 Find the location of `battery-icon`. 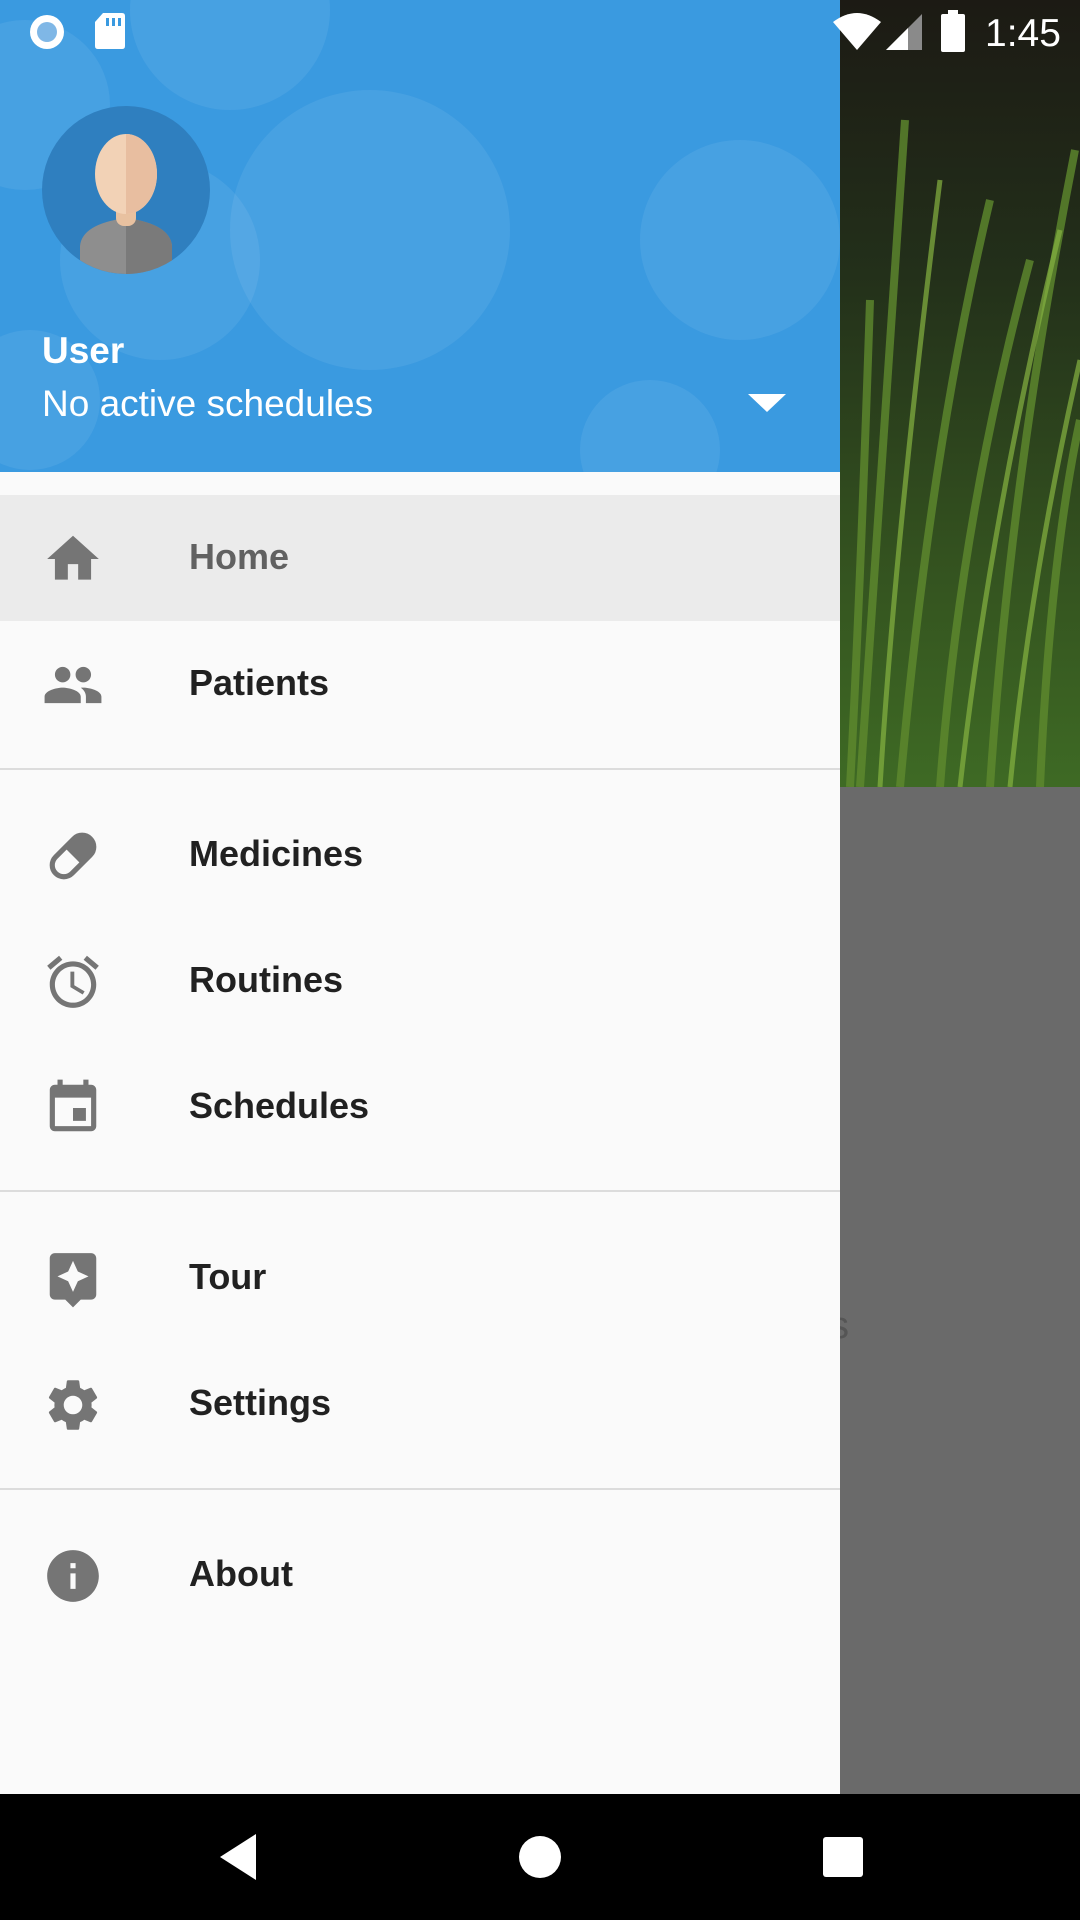

battery-icon is located at coordinates (953, 31).